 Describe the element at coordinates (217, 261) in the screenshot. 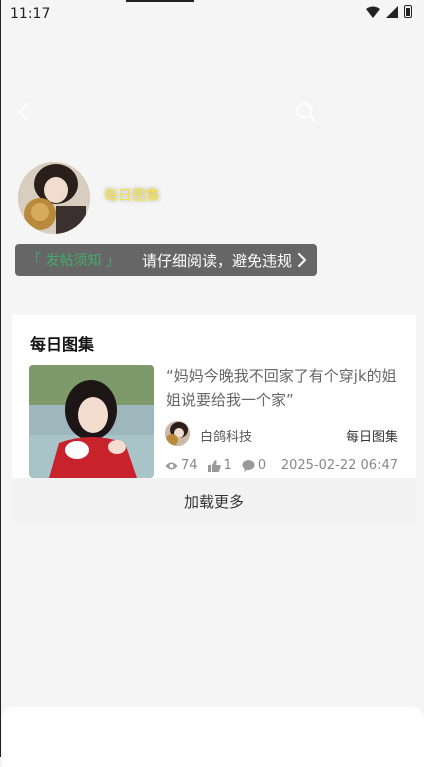

I see `notice-text: 请仔细阅读，避免违规` at that location.